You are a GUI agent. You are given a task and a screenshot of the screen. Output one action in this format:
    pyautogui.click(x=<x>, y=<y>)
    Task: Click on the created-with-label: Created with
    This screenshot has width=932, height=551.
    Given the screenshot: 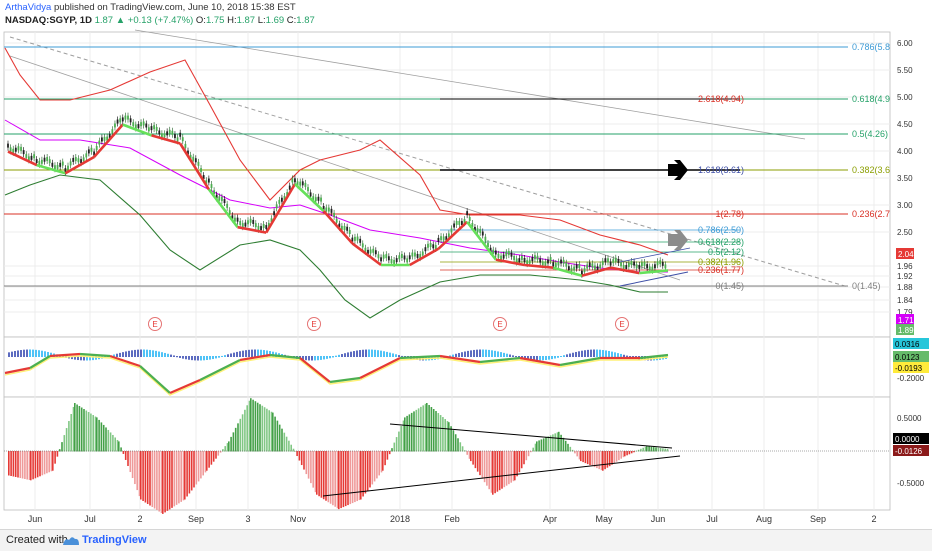 What is the action you would take?
    pyautogui.click(x=37, y=540)
    